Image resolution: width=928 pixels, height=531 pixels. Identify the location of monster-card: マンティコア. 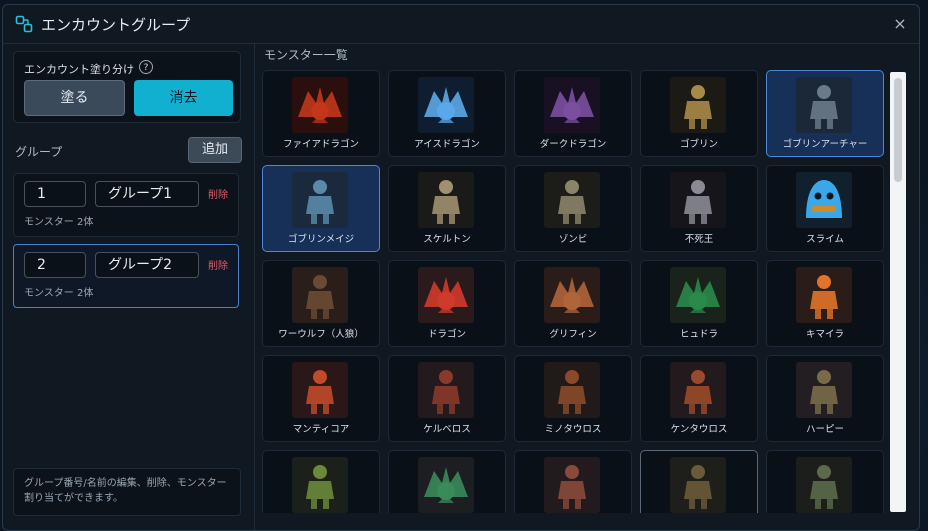
(321, 398).